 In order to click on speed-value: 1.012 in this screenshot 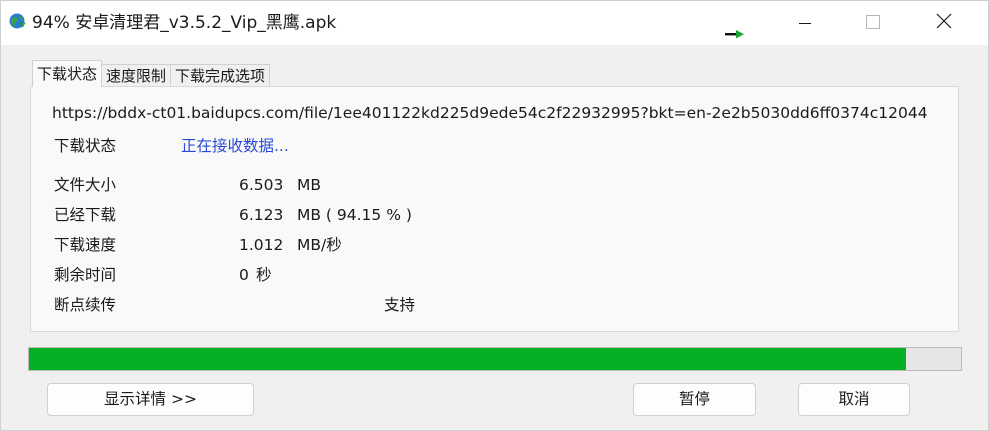, I will do `click(261, 245)`.